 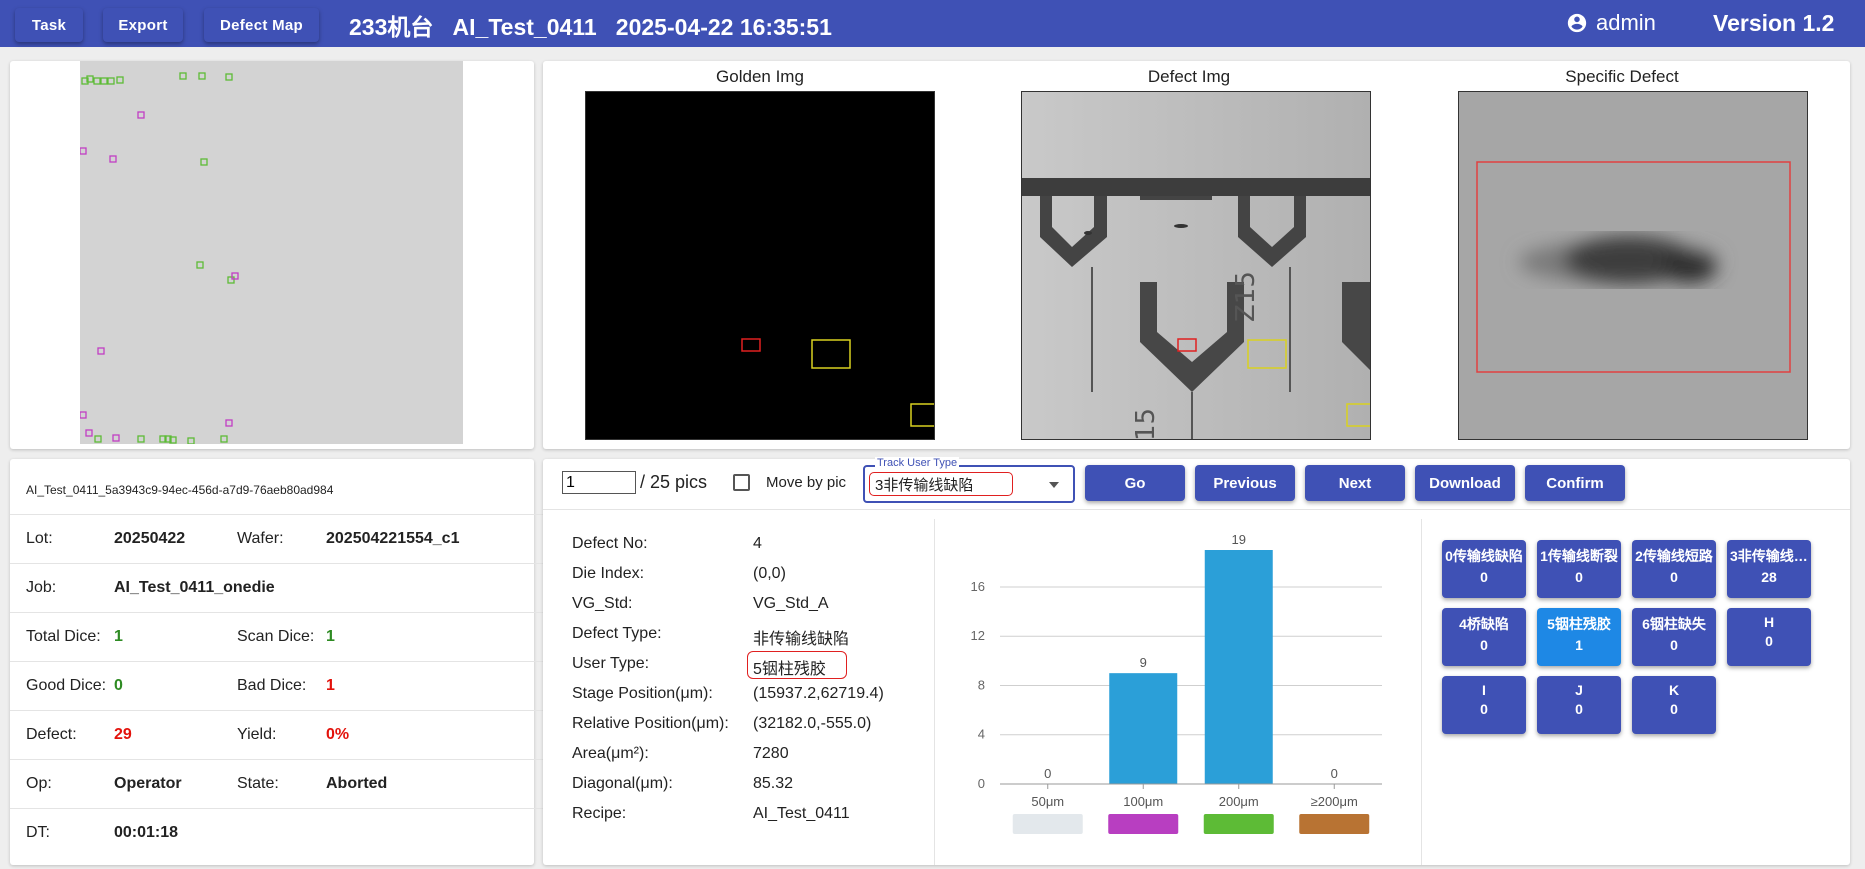 What do you see at coordinates (978, 586) in the screenshot?
I see `y-tick-label: 16` at bounding box center [978, 586].